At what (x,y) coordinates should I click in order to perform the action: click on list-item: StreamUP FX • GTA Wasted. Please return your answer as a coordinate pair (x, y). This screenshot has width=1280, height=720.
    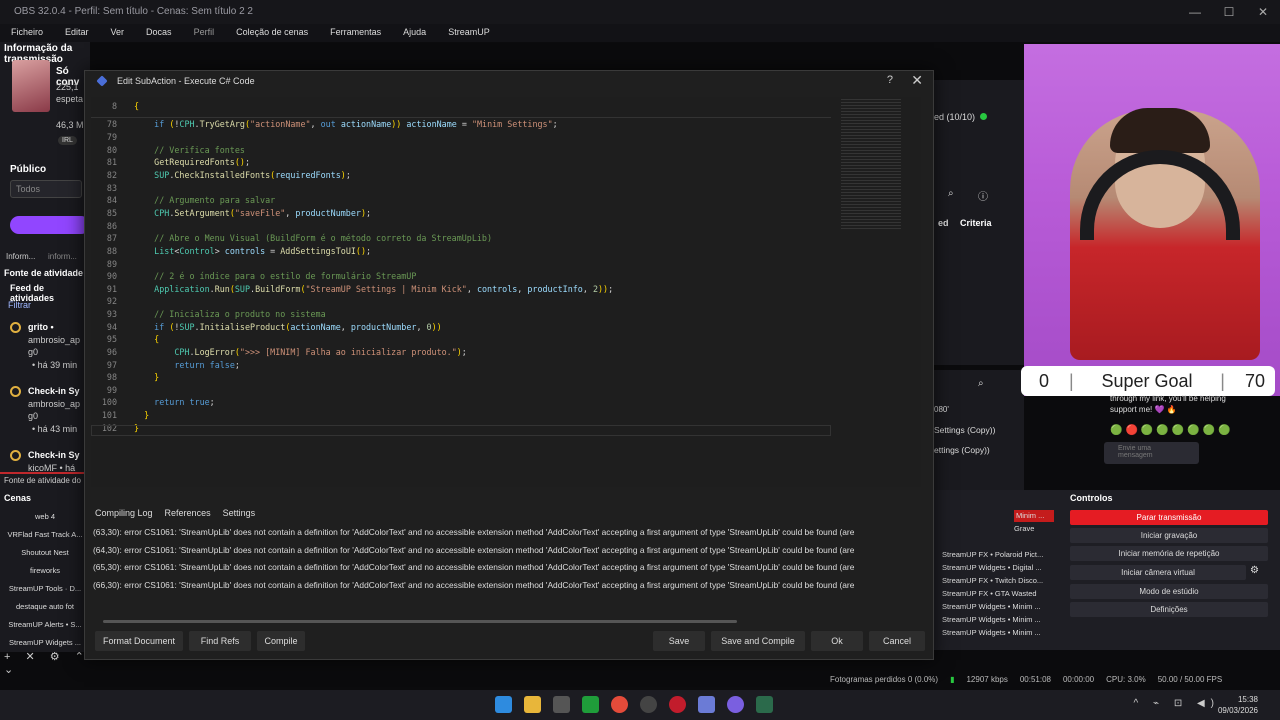
    Looking at the image, I should click on (989, 593).